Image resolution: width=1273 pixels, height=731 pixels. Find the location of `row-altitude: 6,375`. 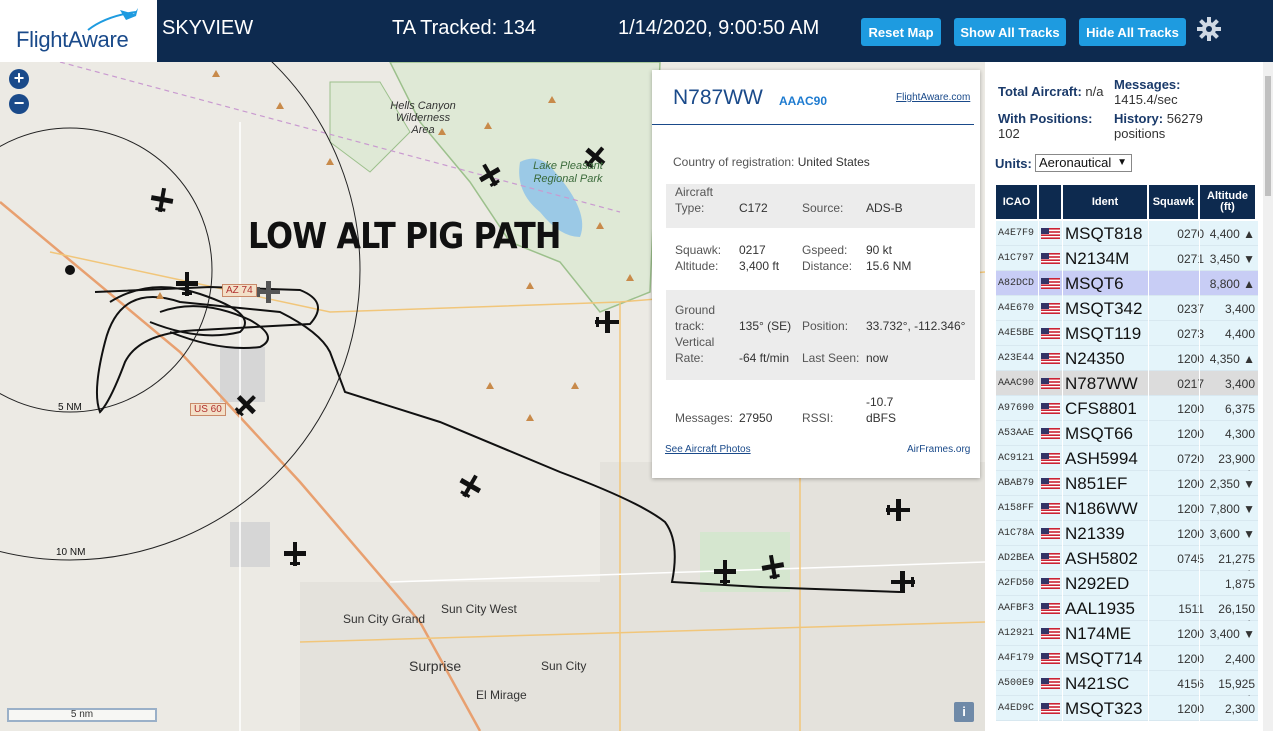

row-altitude: 6,375 is located at coordinates (1239, 409).